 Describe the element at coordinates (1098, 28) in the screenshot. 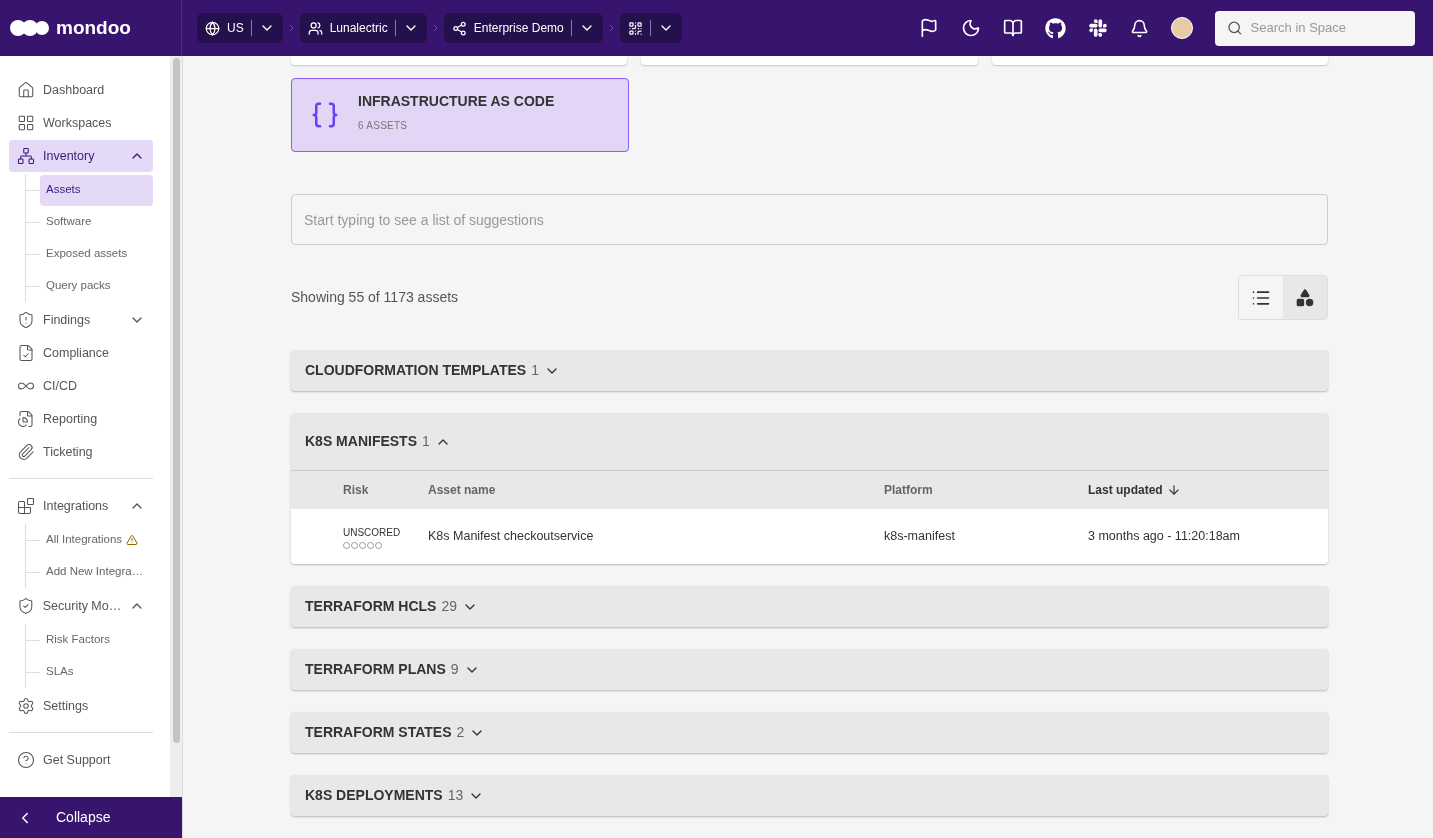

I see `slack-icon` at that location.